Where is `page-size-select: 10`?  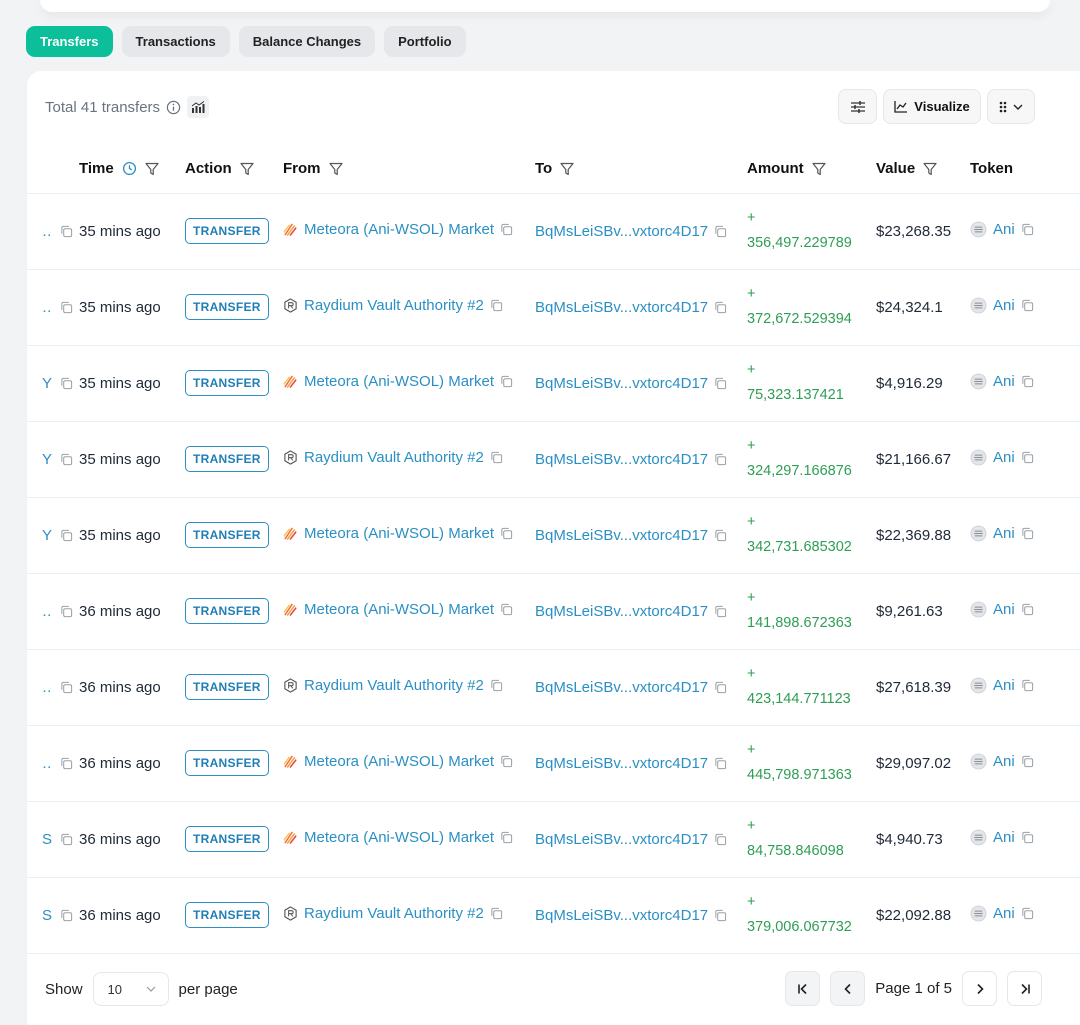
page-size-select: 10 is located at coordinates (130, 989).